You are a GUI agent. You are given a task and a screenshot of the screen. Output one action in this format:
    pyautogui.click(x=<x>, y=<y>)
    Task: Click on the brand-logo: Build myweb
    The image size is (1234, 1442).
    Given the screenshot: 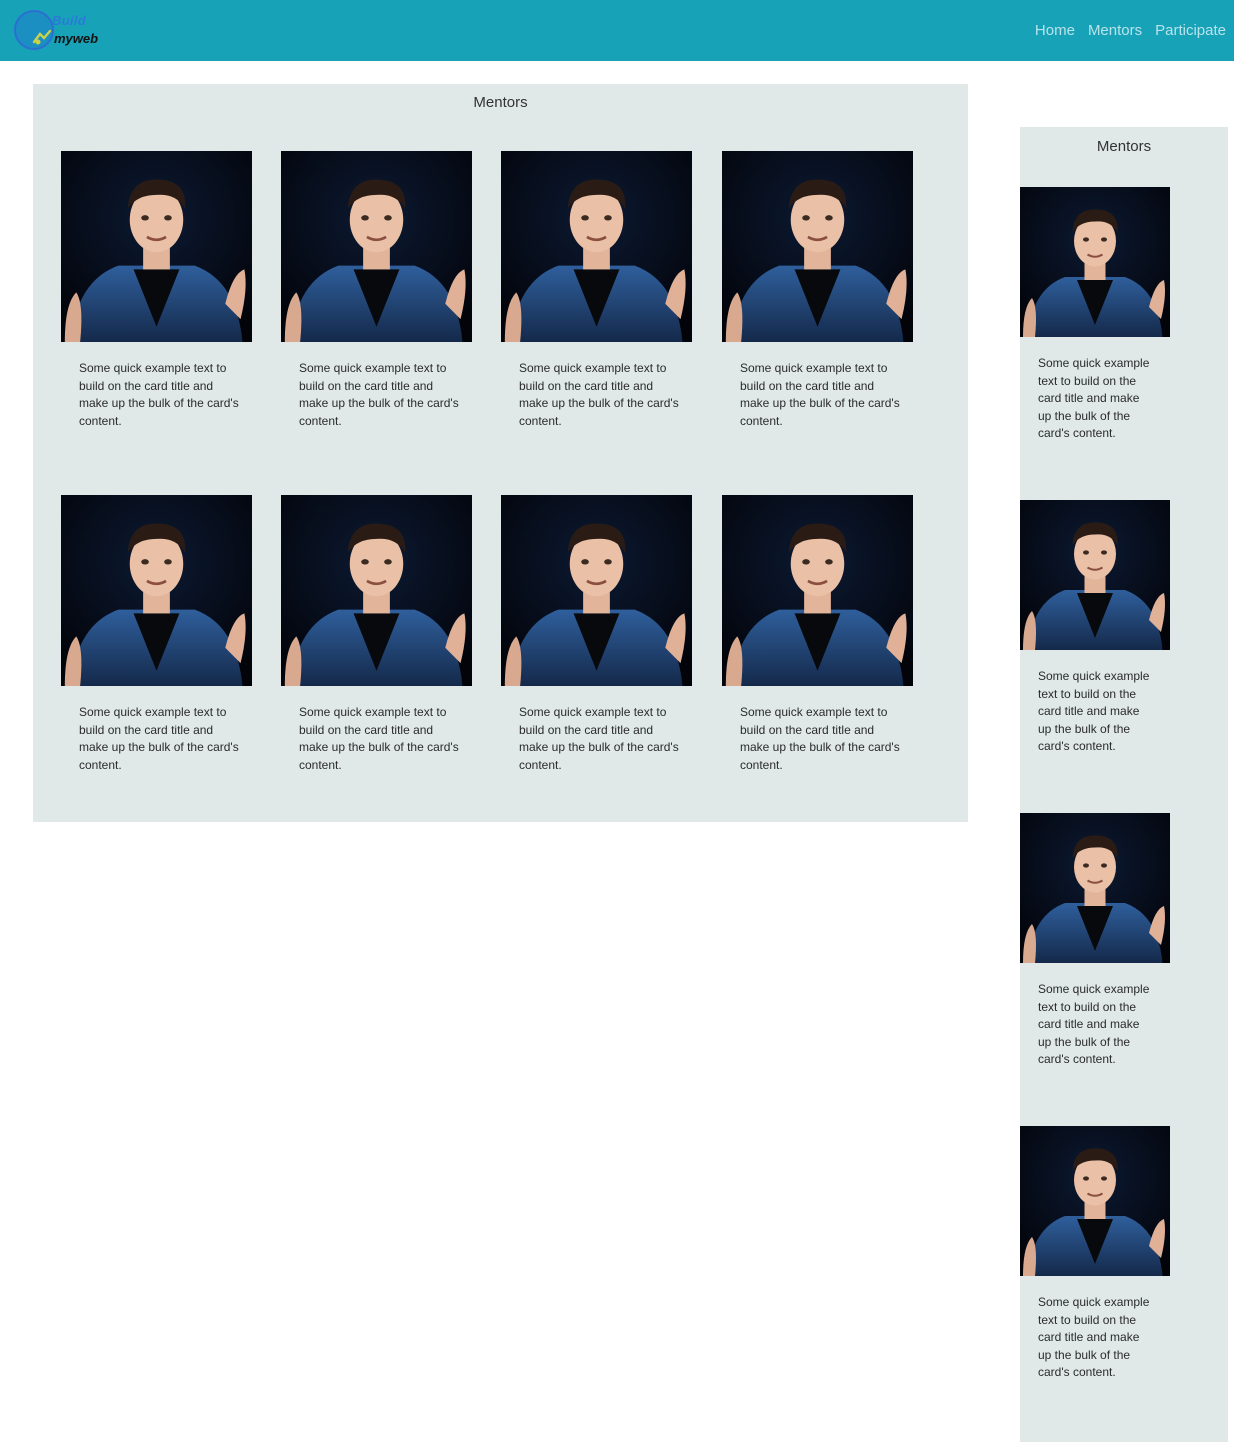 What is the action you would take?
    pyautogui.click(x=59, y=31)
    